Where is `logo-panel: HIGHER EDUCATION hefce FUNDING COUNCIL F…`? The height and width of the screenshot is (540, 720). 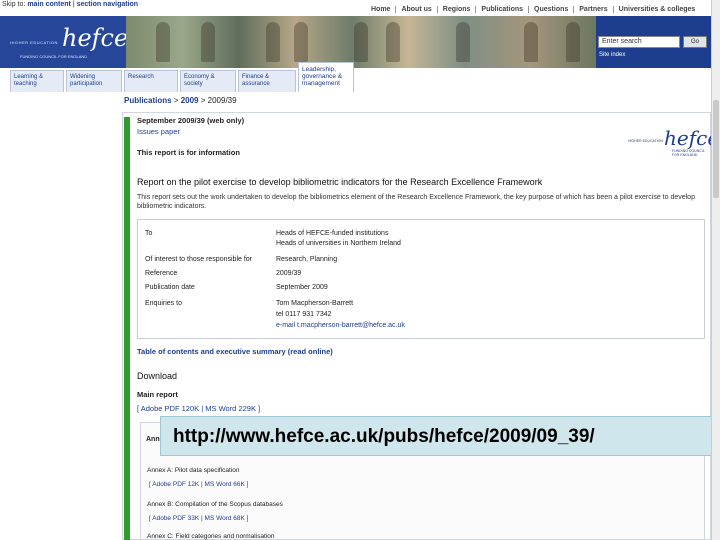
logo-panel: HIGHER EDUCATION hefce FUNDING COUNCIL F… is located at coordinates (64, 42).